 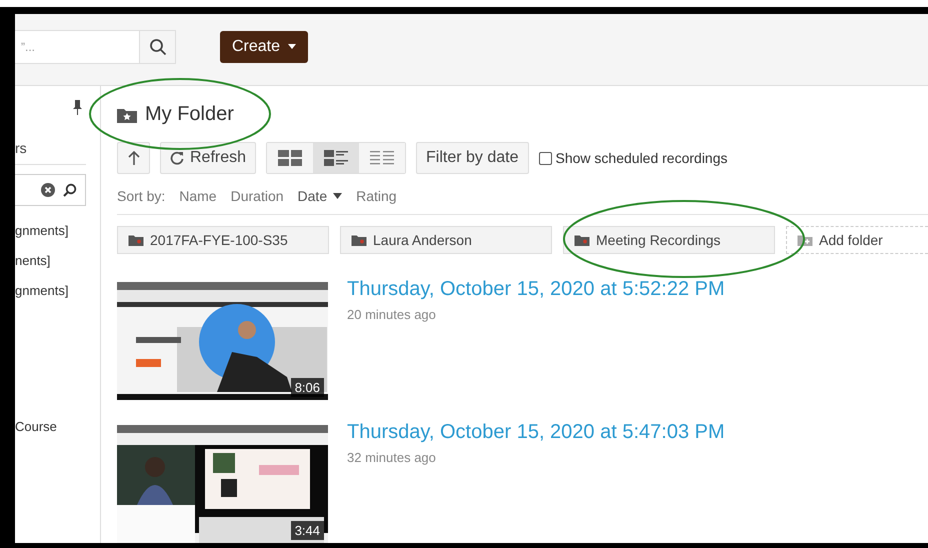 I want to click on checkbox, so click(x=545, y=158).